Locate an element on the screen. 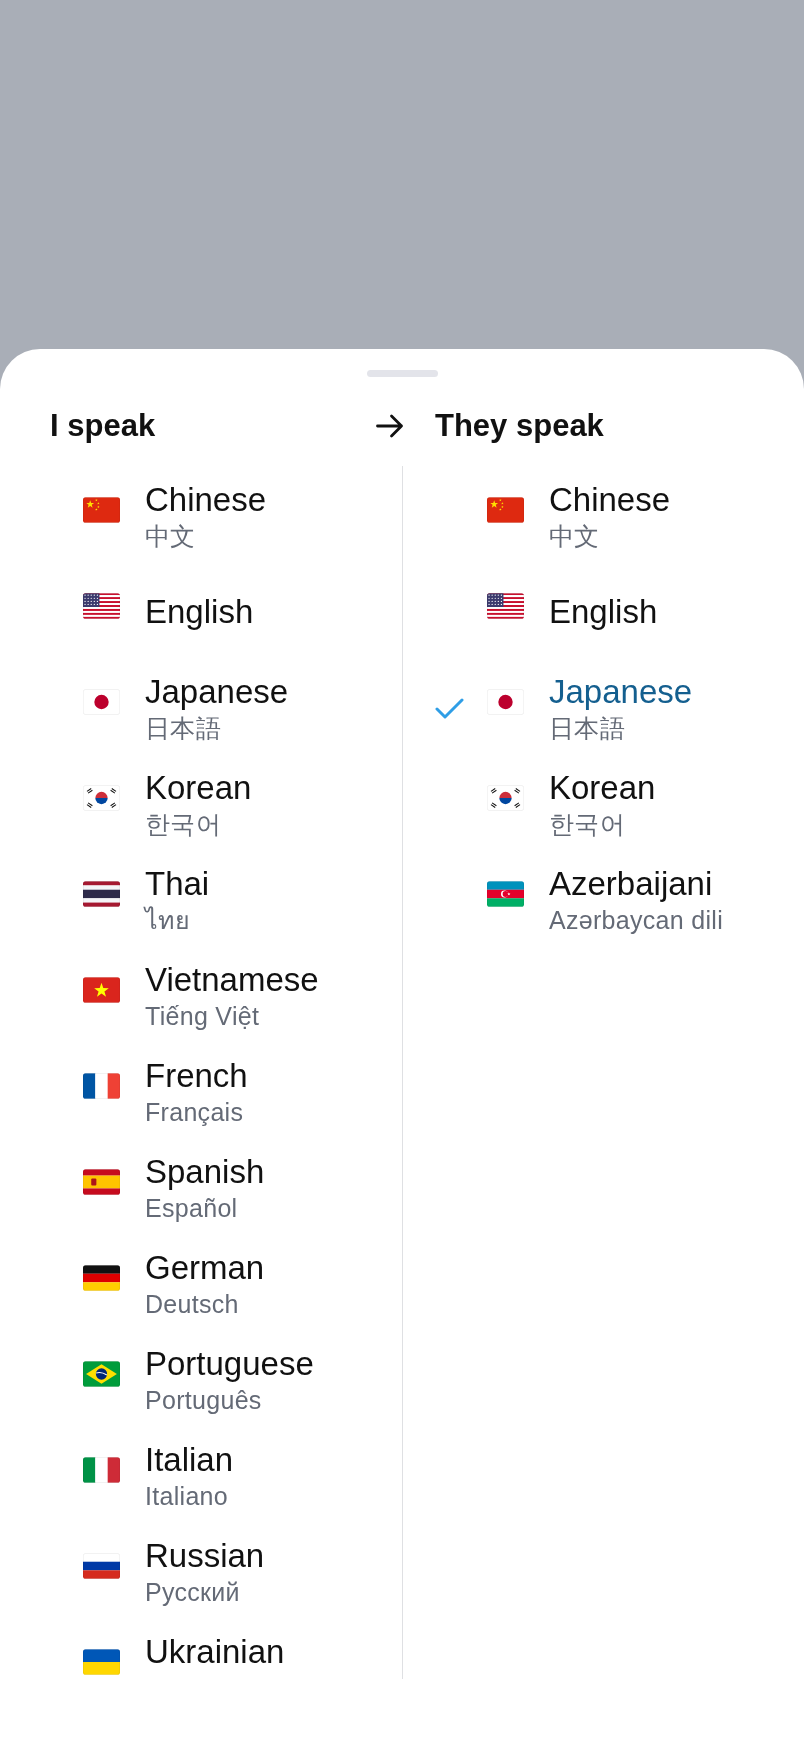 This screenshot has height=1748, width=804. checkmark-icon is located at coordinates (449, 708).